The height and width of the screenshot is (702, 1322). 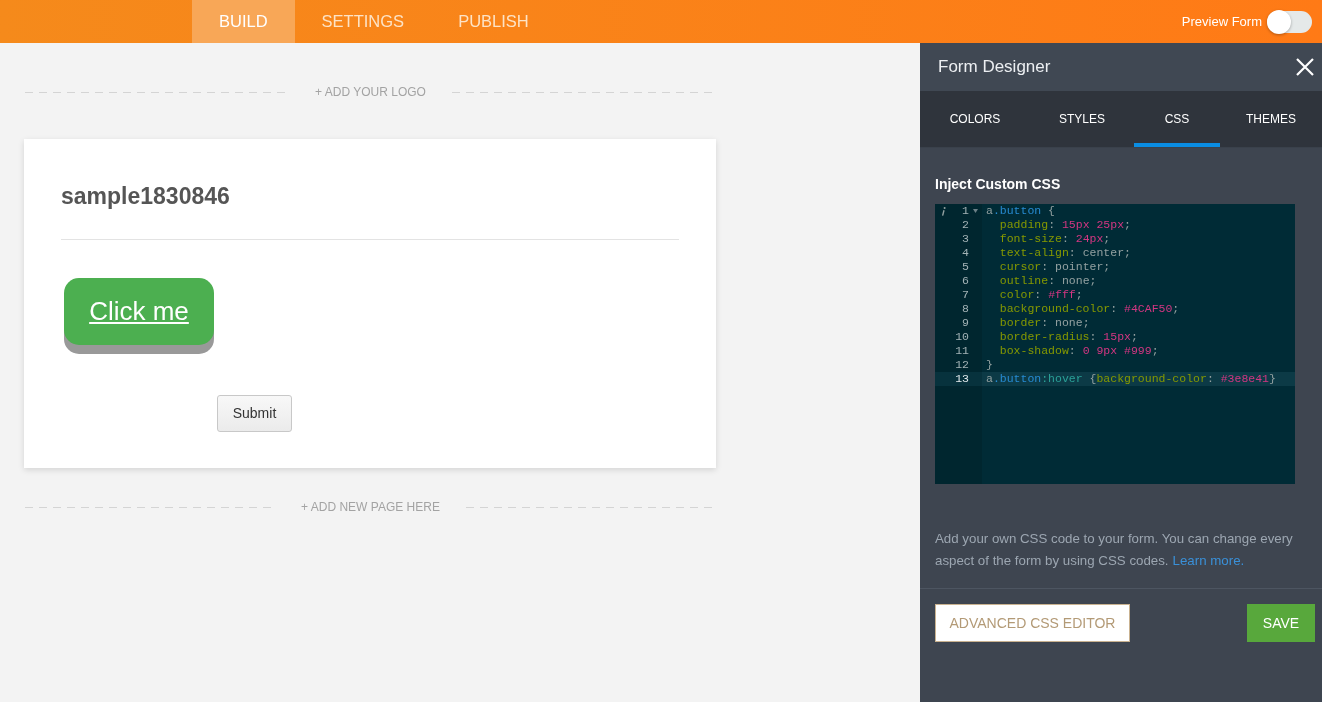 I want to click on code-line: font-size: 24px;, so click(x=1054, y=239).